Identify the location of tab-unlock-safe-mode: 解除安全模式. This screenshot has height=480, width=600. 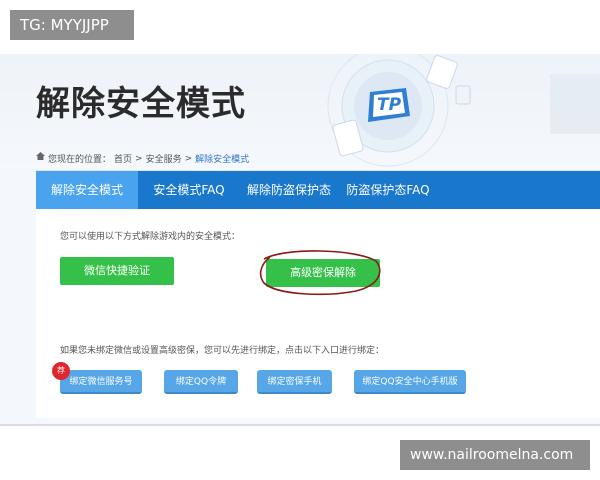
(87, 190).